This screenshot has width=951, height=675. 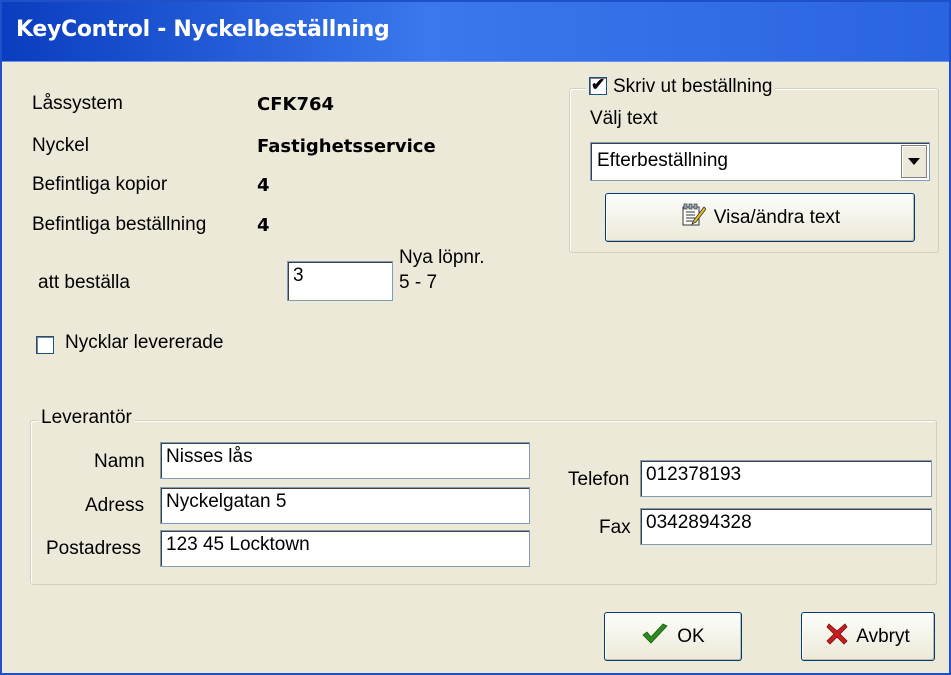 I want to click on kopior-value: 4, so click(x=263, y=185).